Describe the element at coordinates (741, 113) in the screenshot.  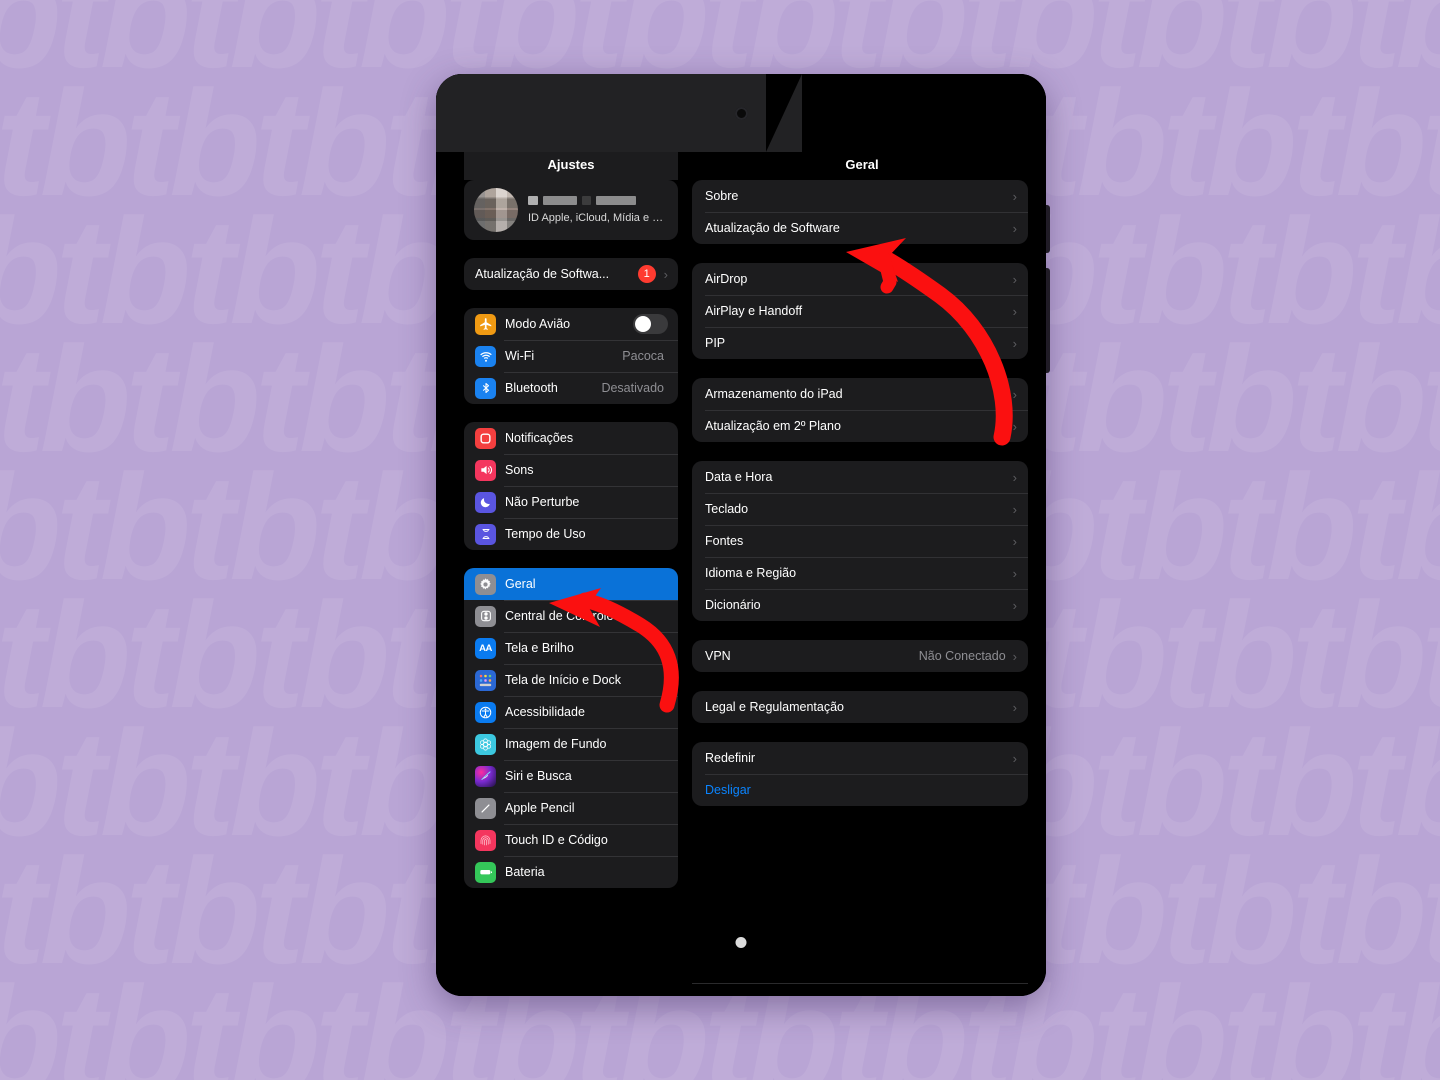
I see `camera-dot-icon` at that location.